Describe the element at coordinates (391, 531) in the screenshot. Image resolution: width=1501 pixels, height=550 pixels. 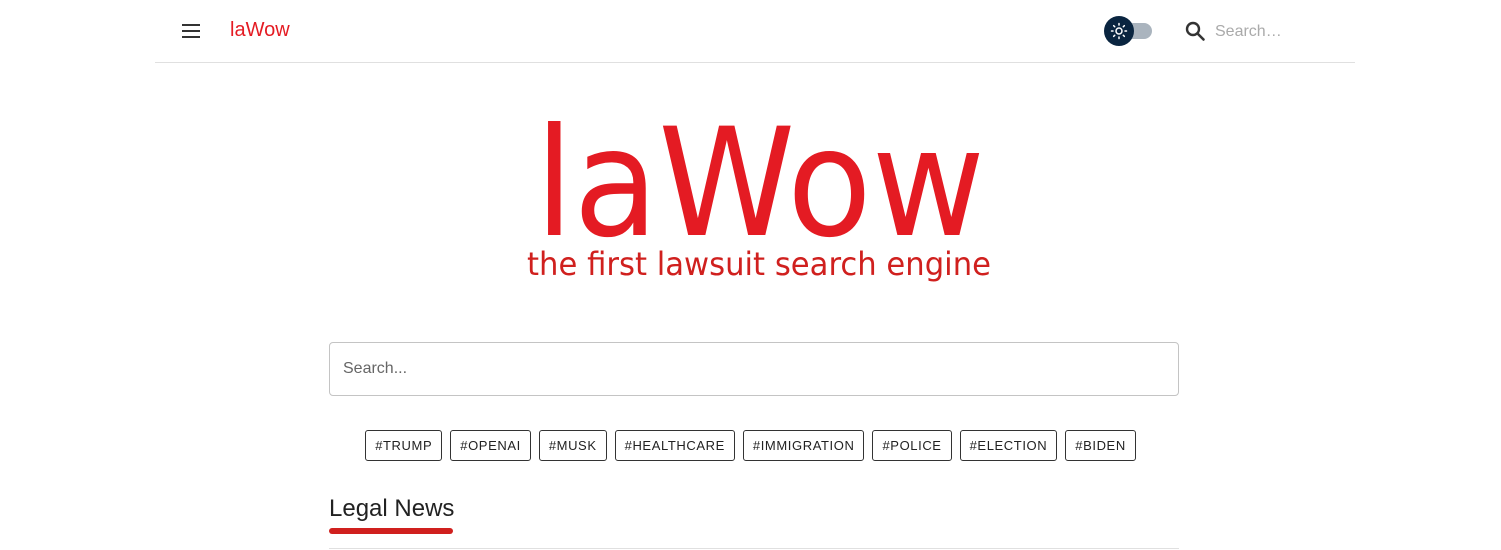
I see `heading-underline` at that location.